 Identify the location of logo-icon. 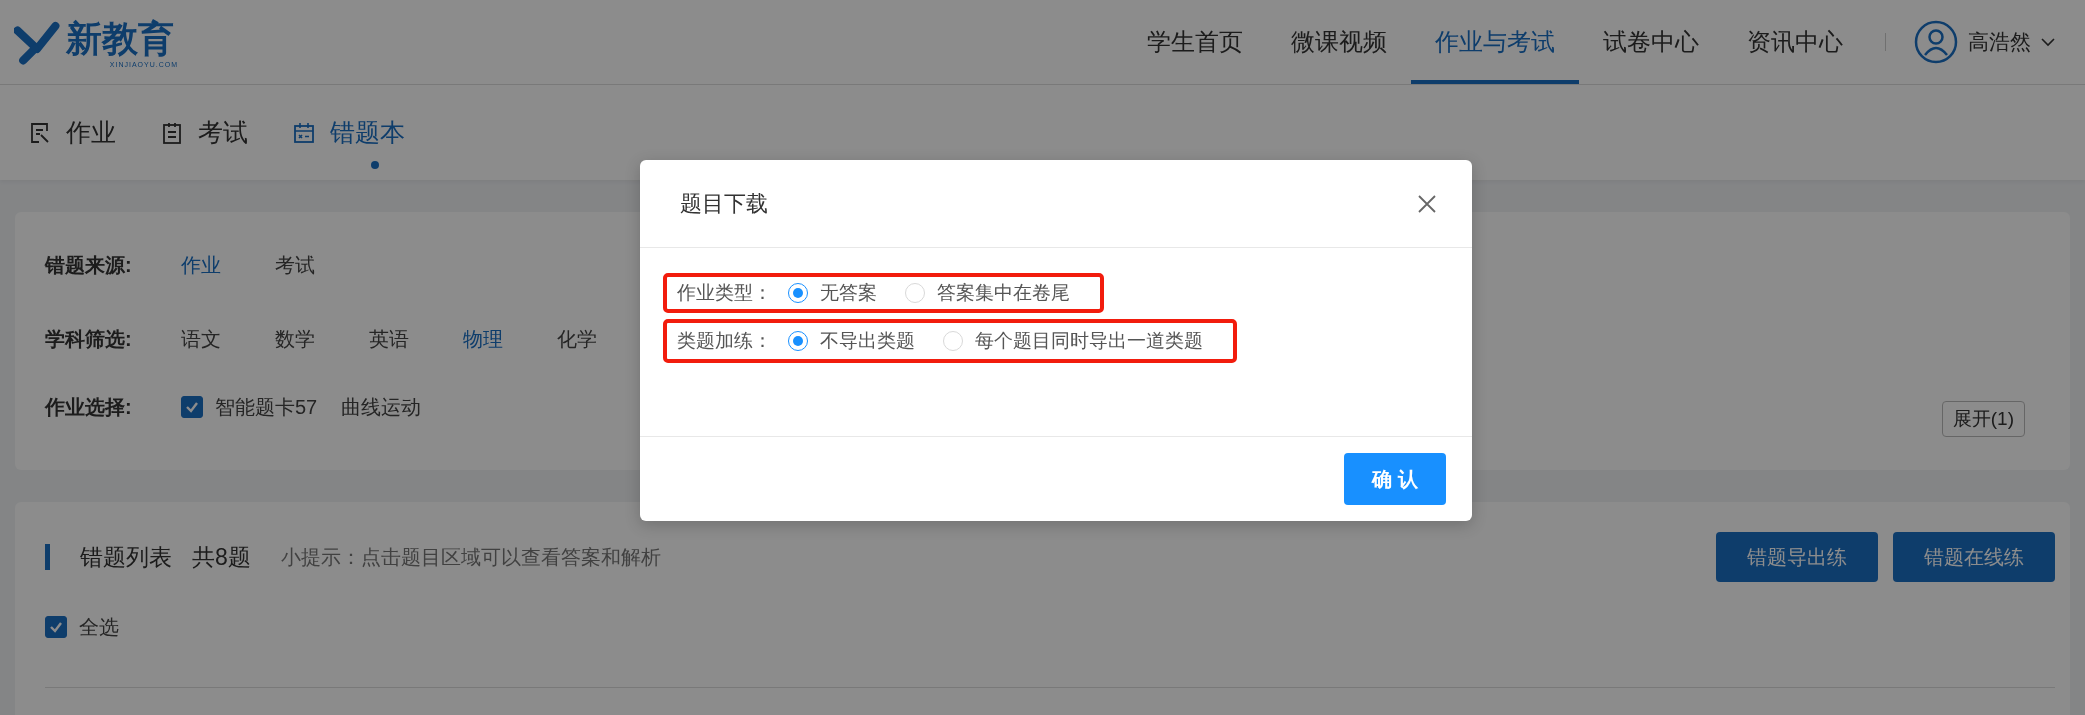
(37, 42).